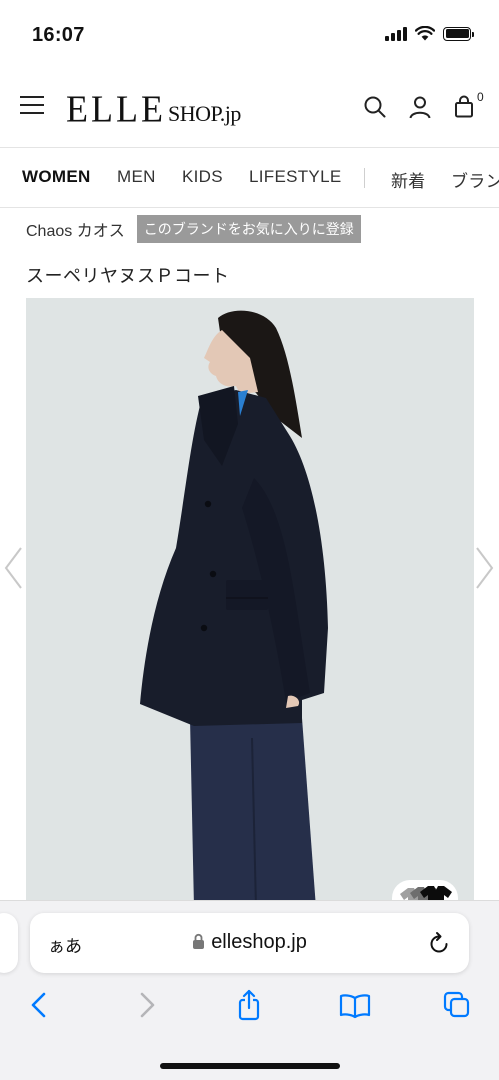 Image resolution: width=499 pixels, height=1080 pixels. What do you see at coordinates (420, 107) in the screenshot?
I see `user-account-icon` at bounding box center [420, 107].